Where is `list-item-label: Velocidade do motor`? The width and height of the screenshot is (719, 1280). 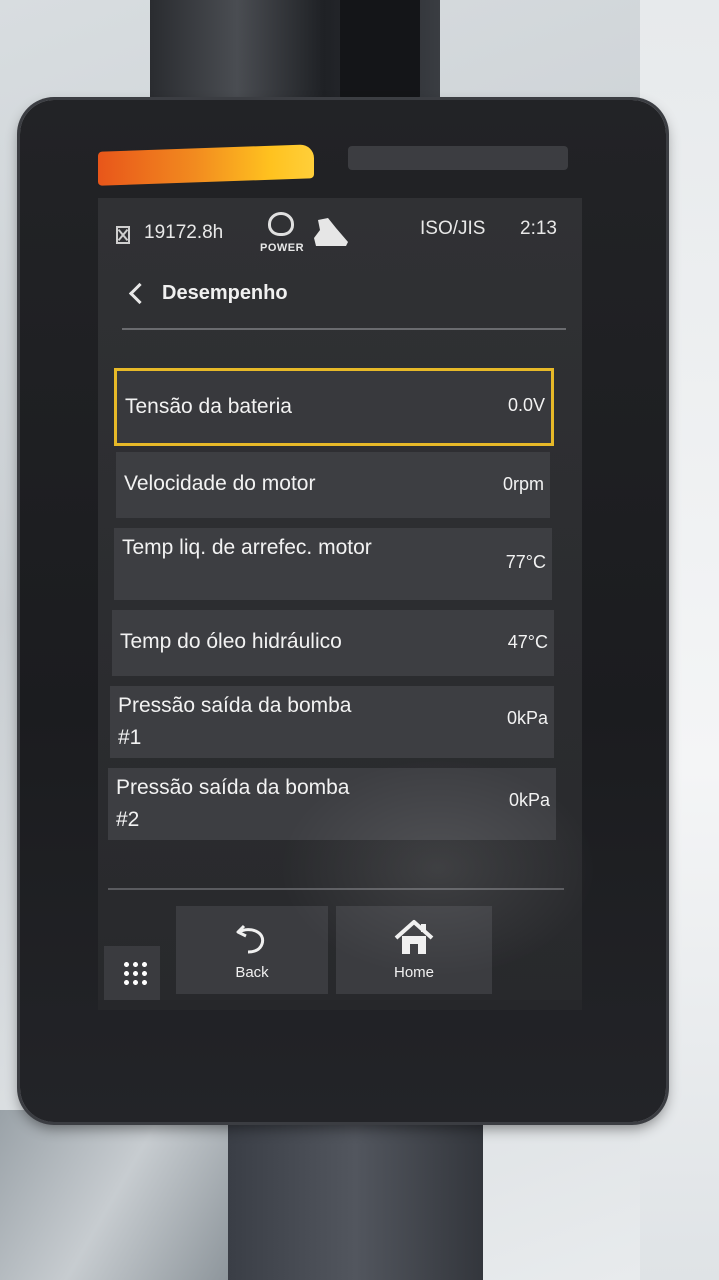
list-item-label: Velocidade do motor is located at coordinates (220, 483).